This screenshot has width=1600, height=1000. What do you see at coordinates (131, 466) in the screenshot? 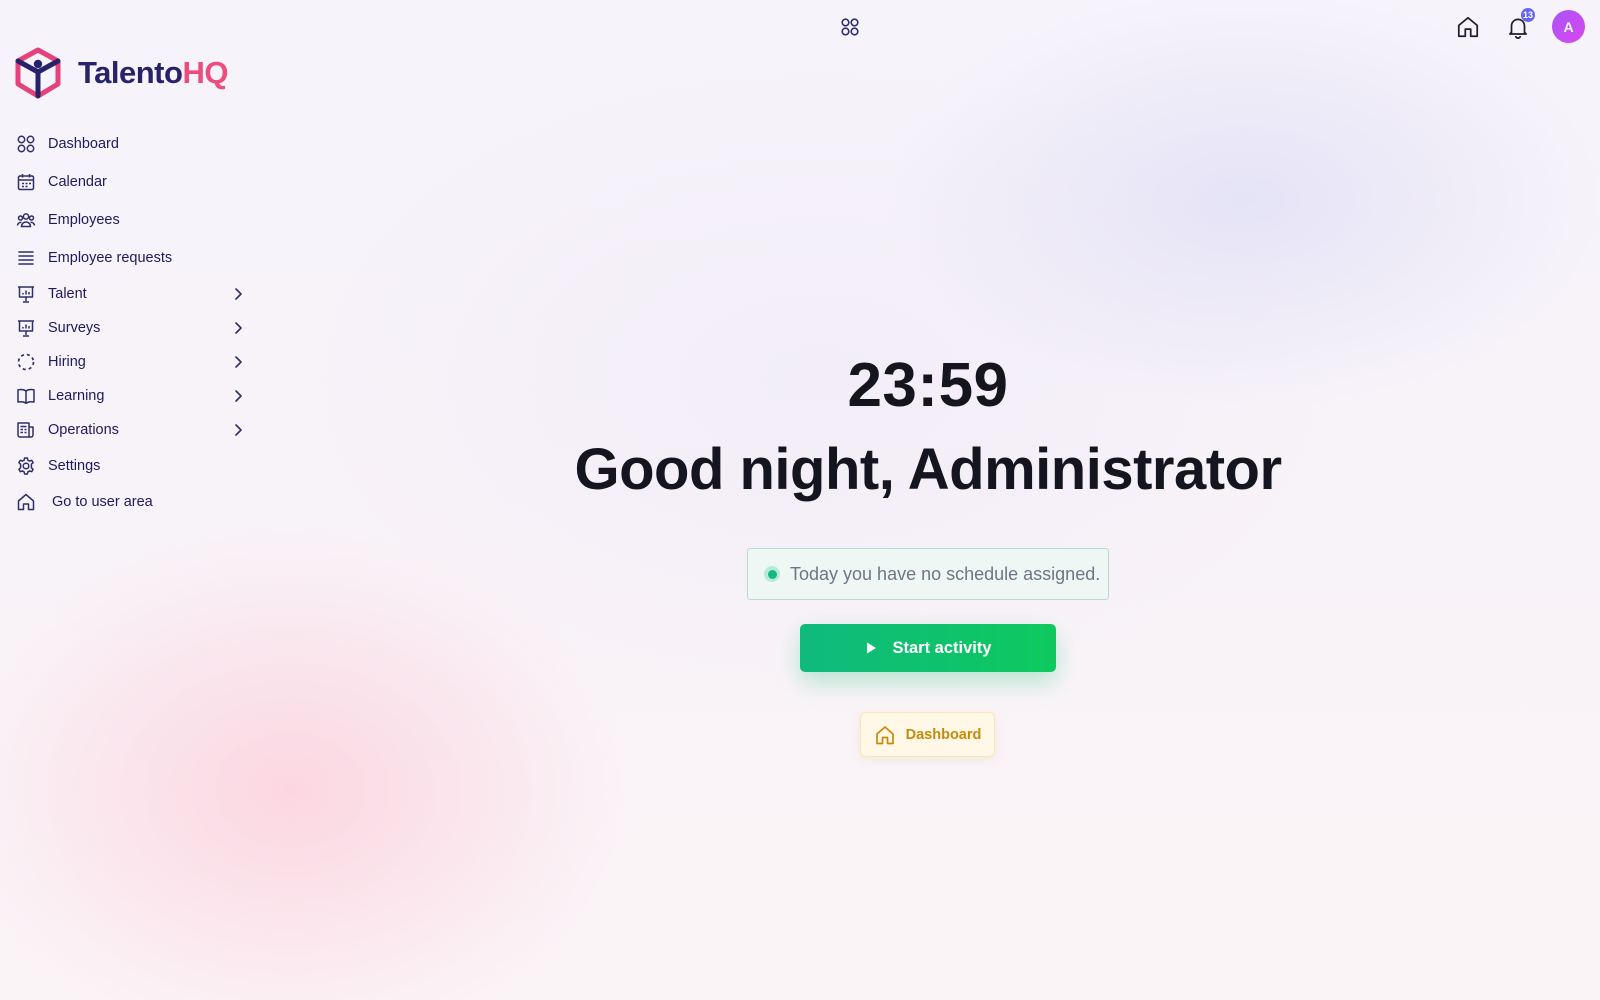
I see `sidebar-item-settings: Settings` at bounding box center [131, 466].